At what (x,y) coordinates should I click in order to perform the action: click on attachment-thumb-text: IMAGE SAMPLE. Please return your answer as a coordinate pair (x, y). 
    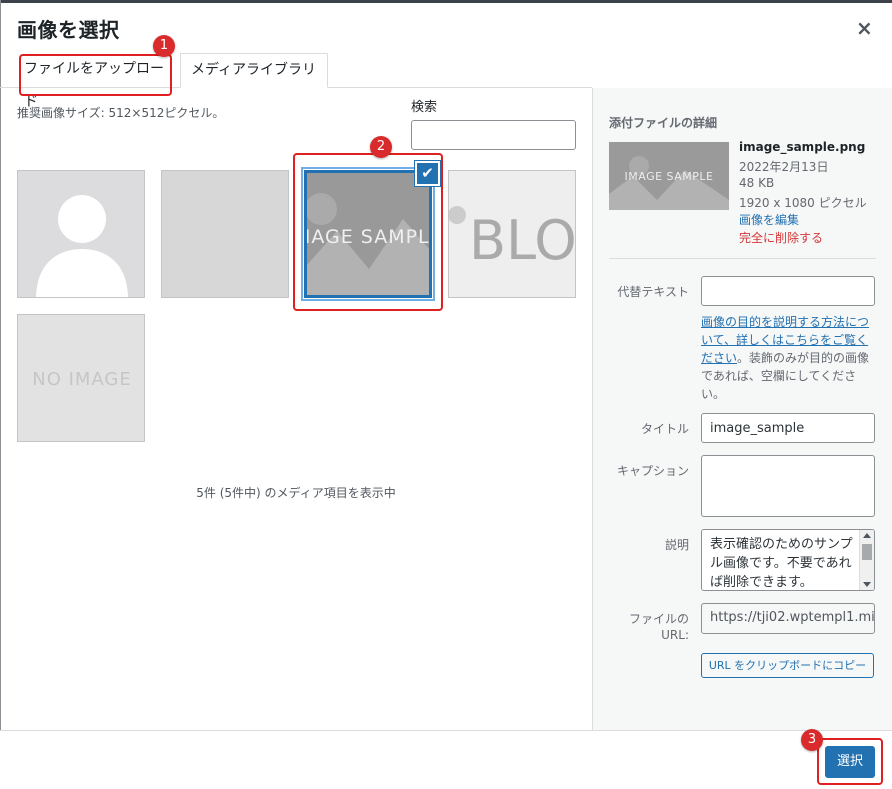
    Looking at the image, I should click on (669, 176).